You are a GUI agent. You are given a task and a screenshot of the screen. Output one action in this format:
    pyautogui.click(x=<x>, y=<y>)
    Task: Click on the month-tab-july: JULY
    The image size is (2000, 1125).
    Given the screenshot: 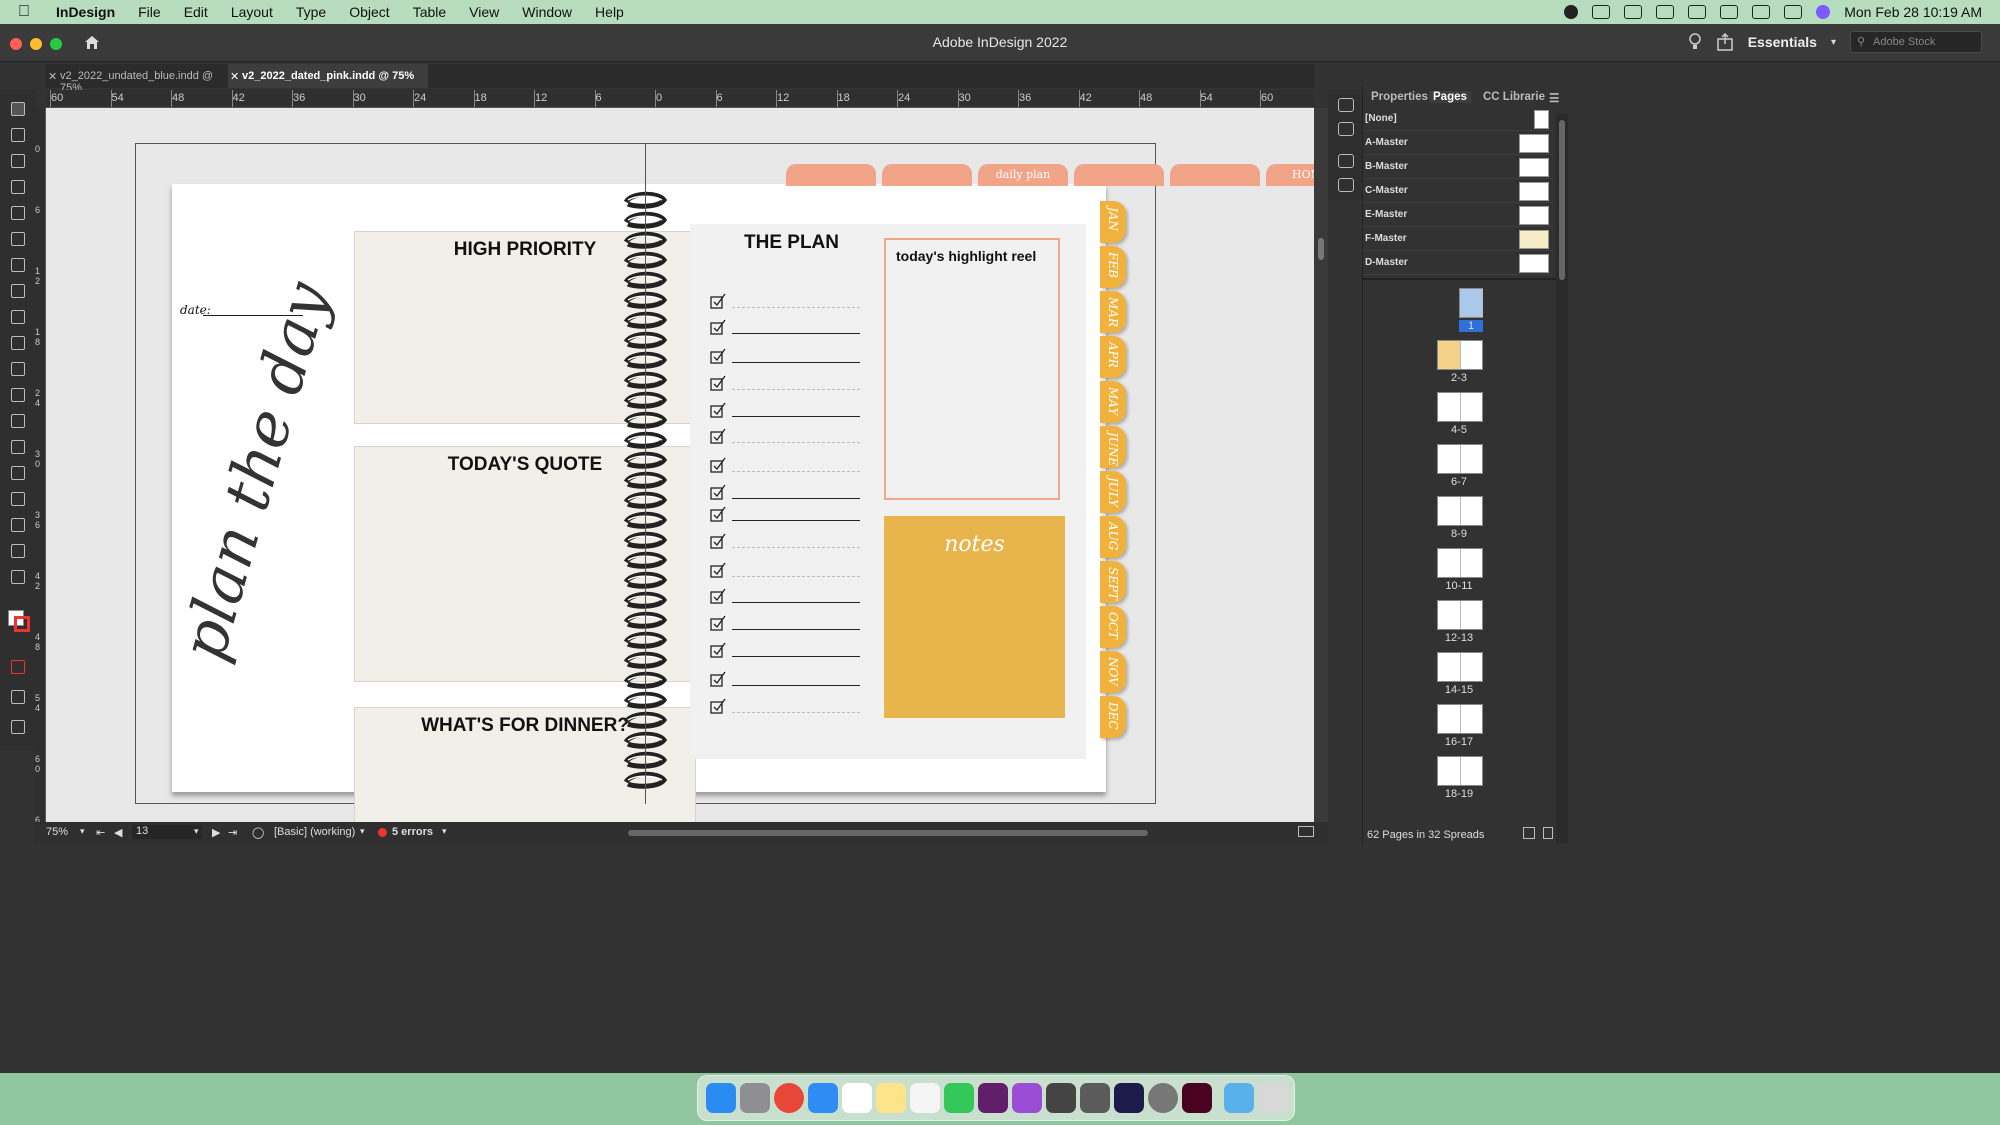 What is the action you would take?
    pyautogui.click(x=1113, y=492)
    